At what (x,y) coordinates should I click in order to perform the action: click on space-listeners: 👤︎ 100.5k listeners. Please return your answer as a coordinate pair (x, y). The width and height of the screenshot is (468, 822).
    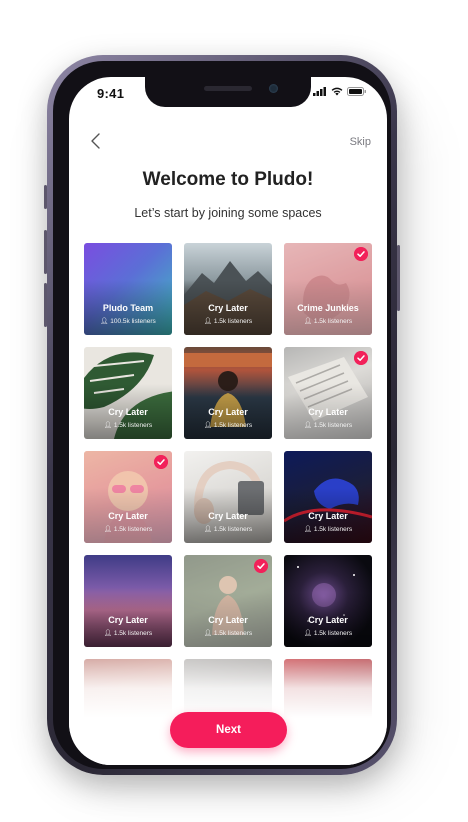
    Looking at the image, I should click on (128, 321).